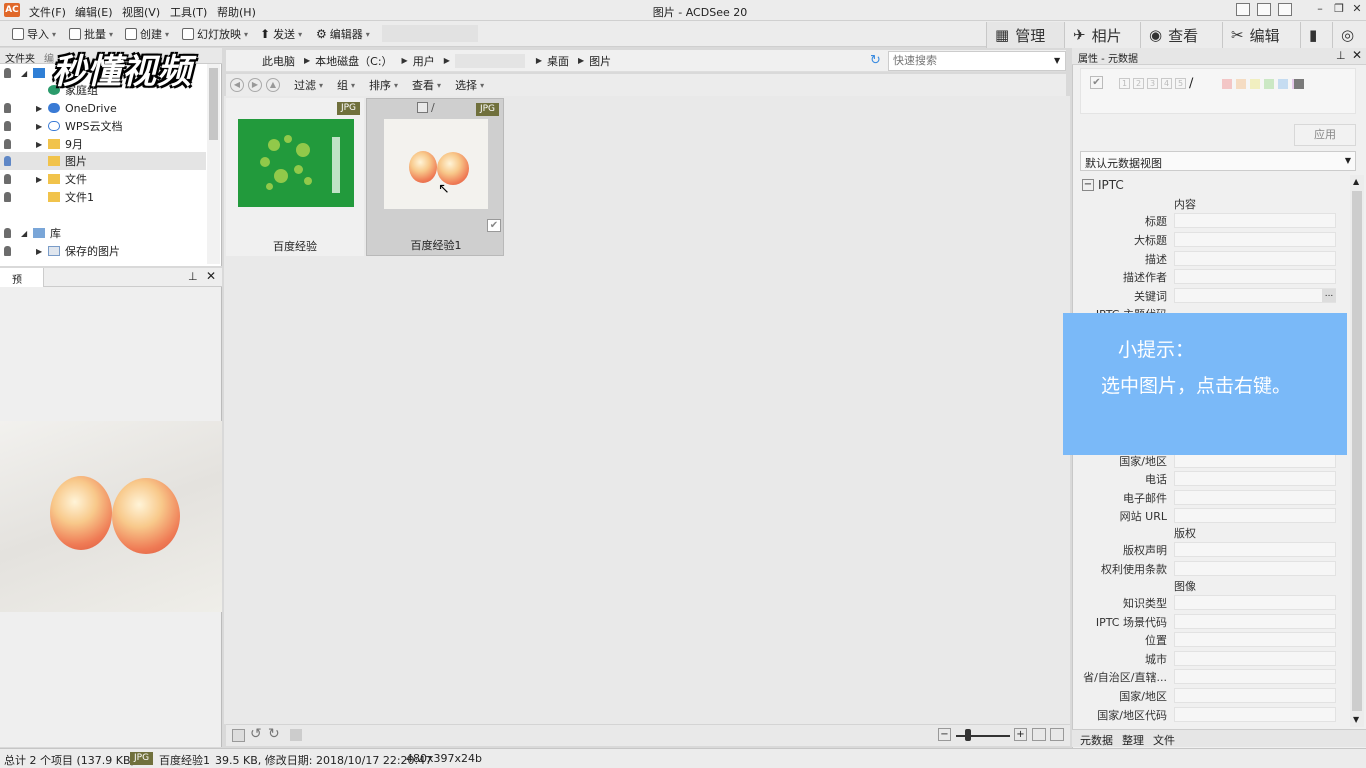 The image size is (1366, 768). I want to click on tree-item-files: ▶ 文件, so click(103, 179).